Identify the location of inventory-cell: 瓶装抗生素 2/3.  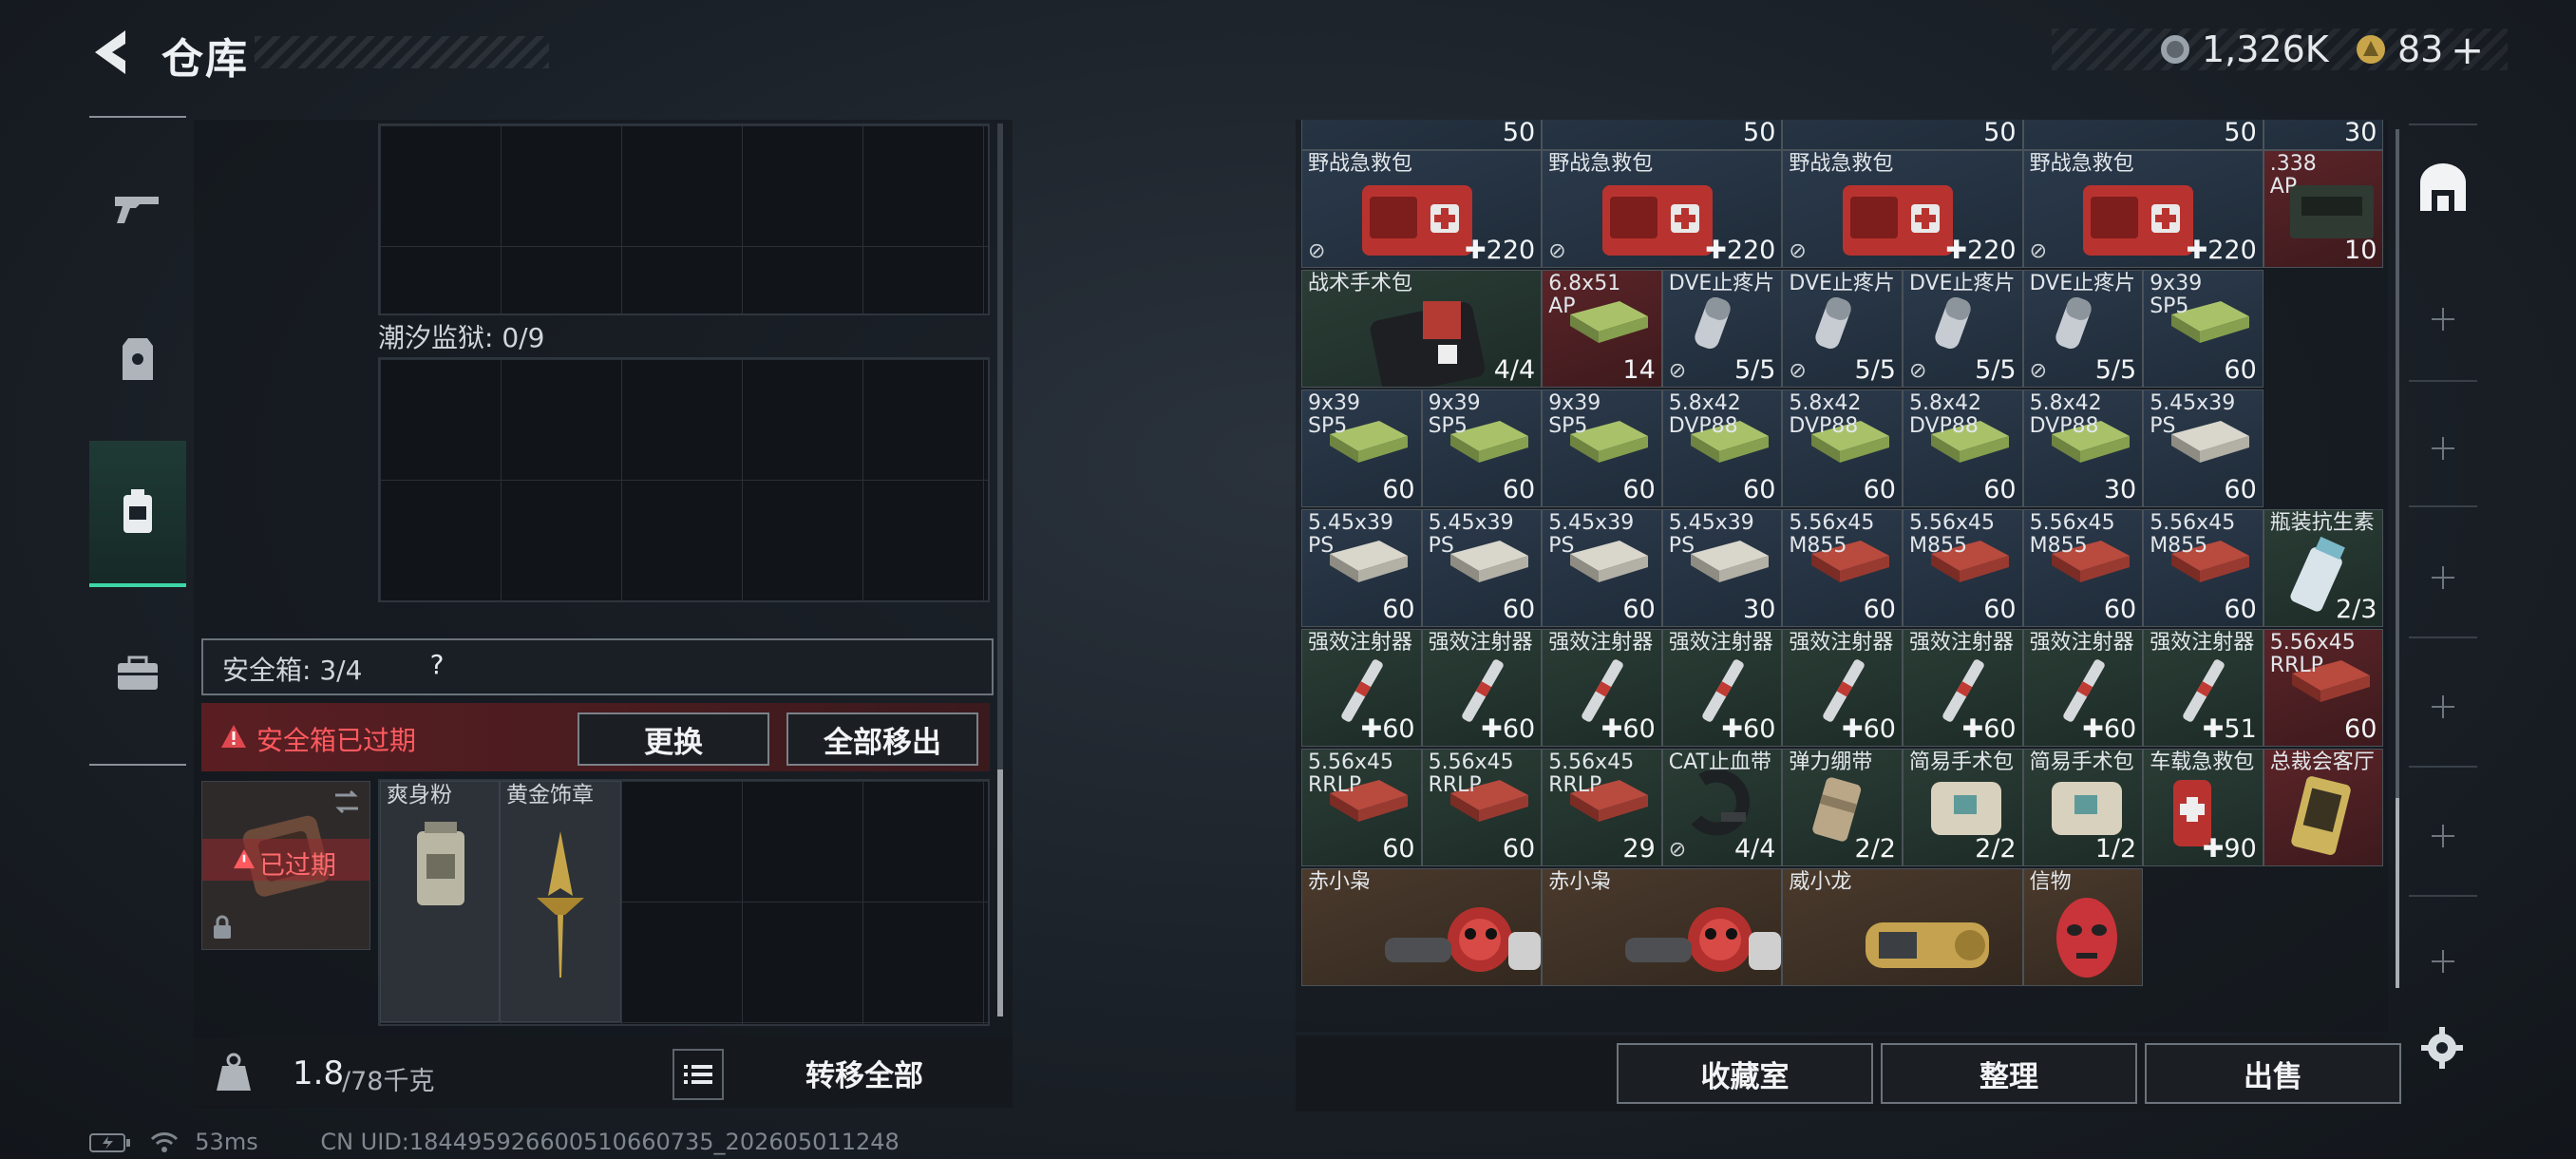
(2323, 568).